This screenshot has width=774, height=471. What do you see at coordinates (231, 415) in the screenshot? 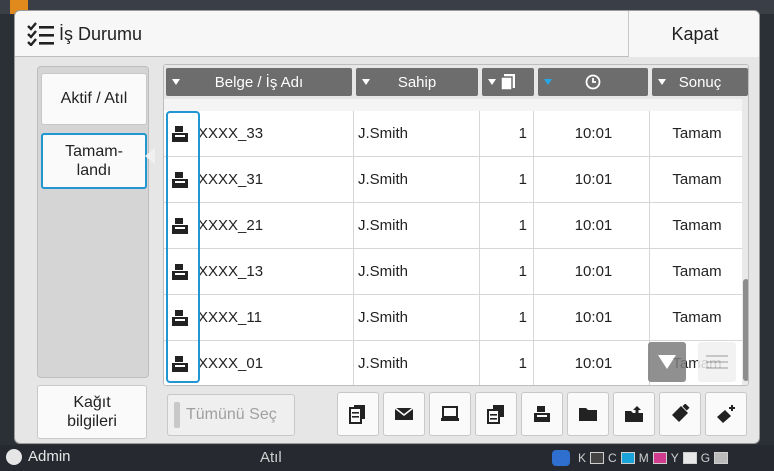
I see `select-all-button: Tümünü Seç` at bounding box center [231, 415].